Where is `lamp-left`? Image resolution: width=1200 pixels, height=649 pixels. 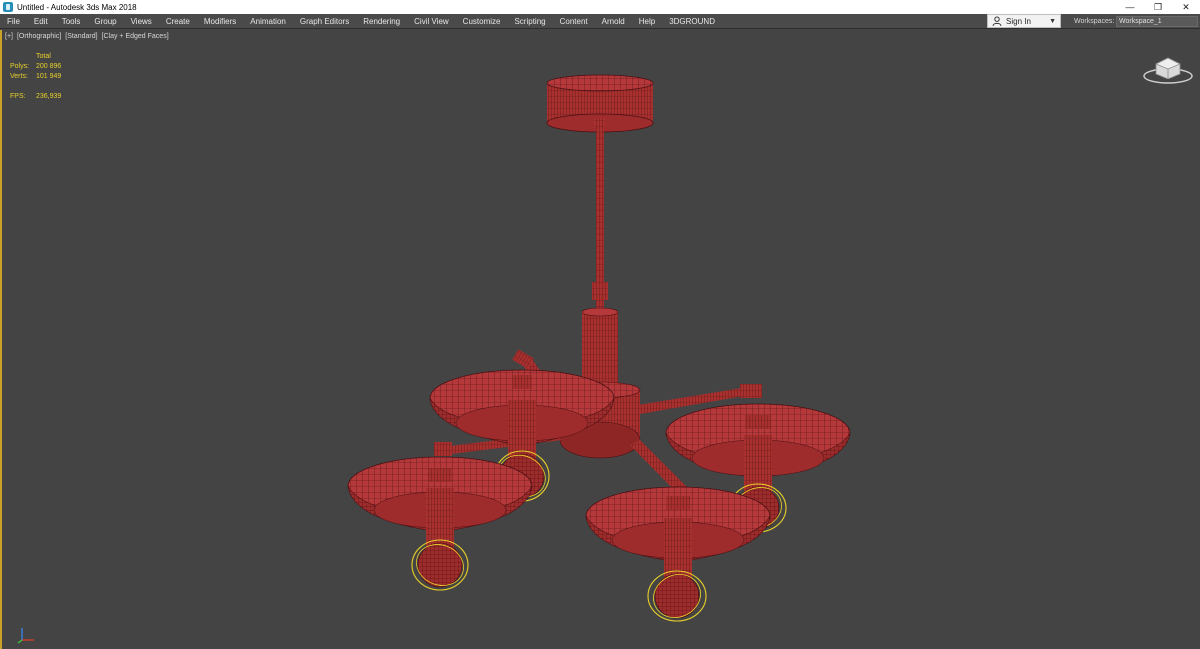 lamp-left is located at coordinates (440, 523).